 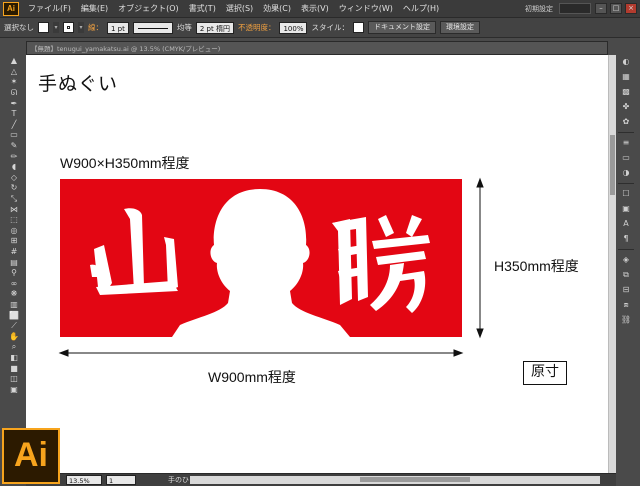 What do you see at coordinates (616, 8) in the screenshot?
I see `maximize-button: □` at bounding box center [616, 8].